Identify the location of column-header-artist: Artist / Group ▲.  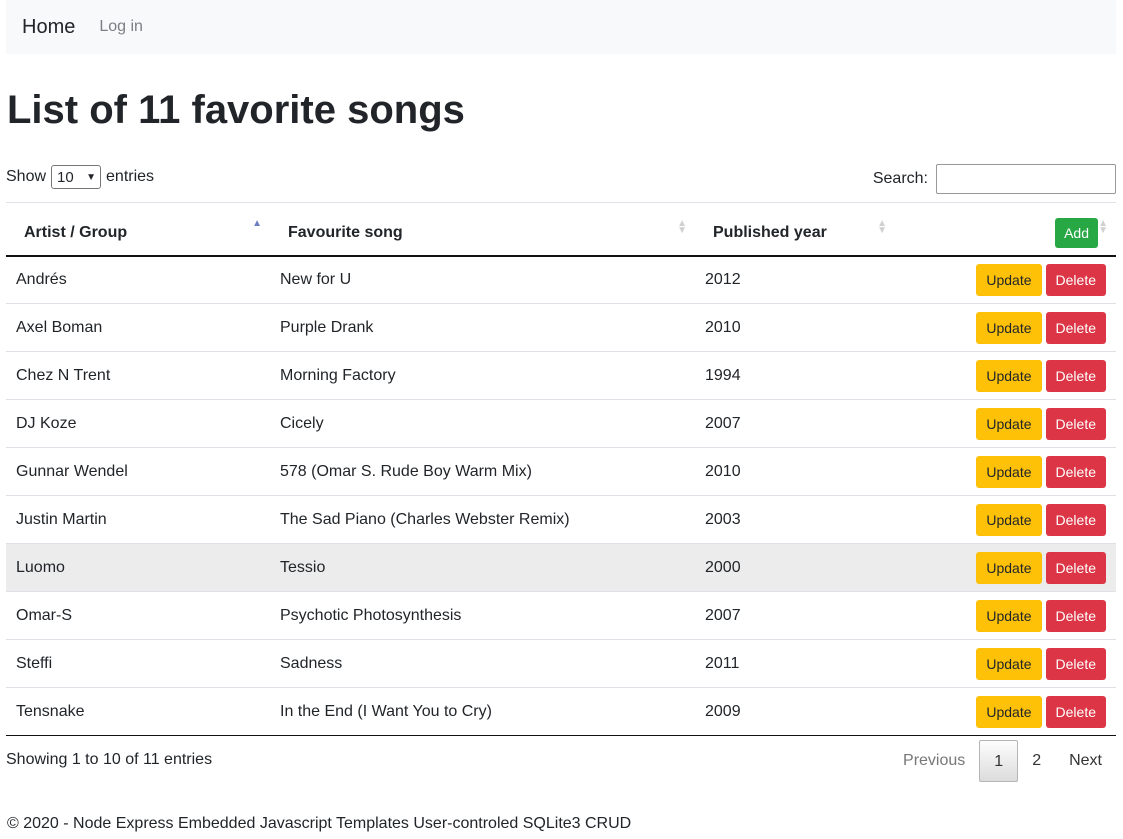
(138, 229).